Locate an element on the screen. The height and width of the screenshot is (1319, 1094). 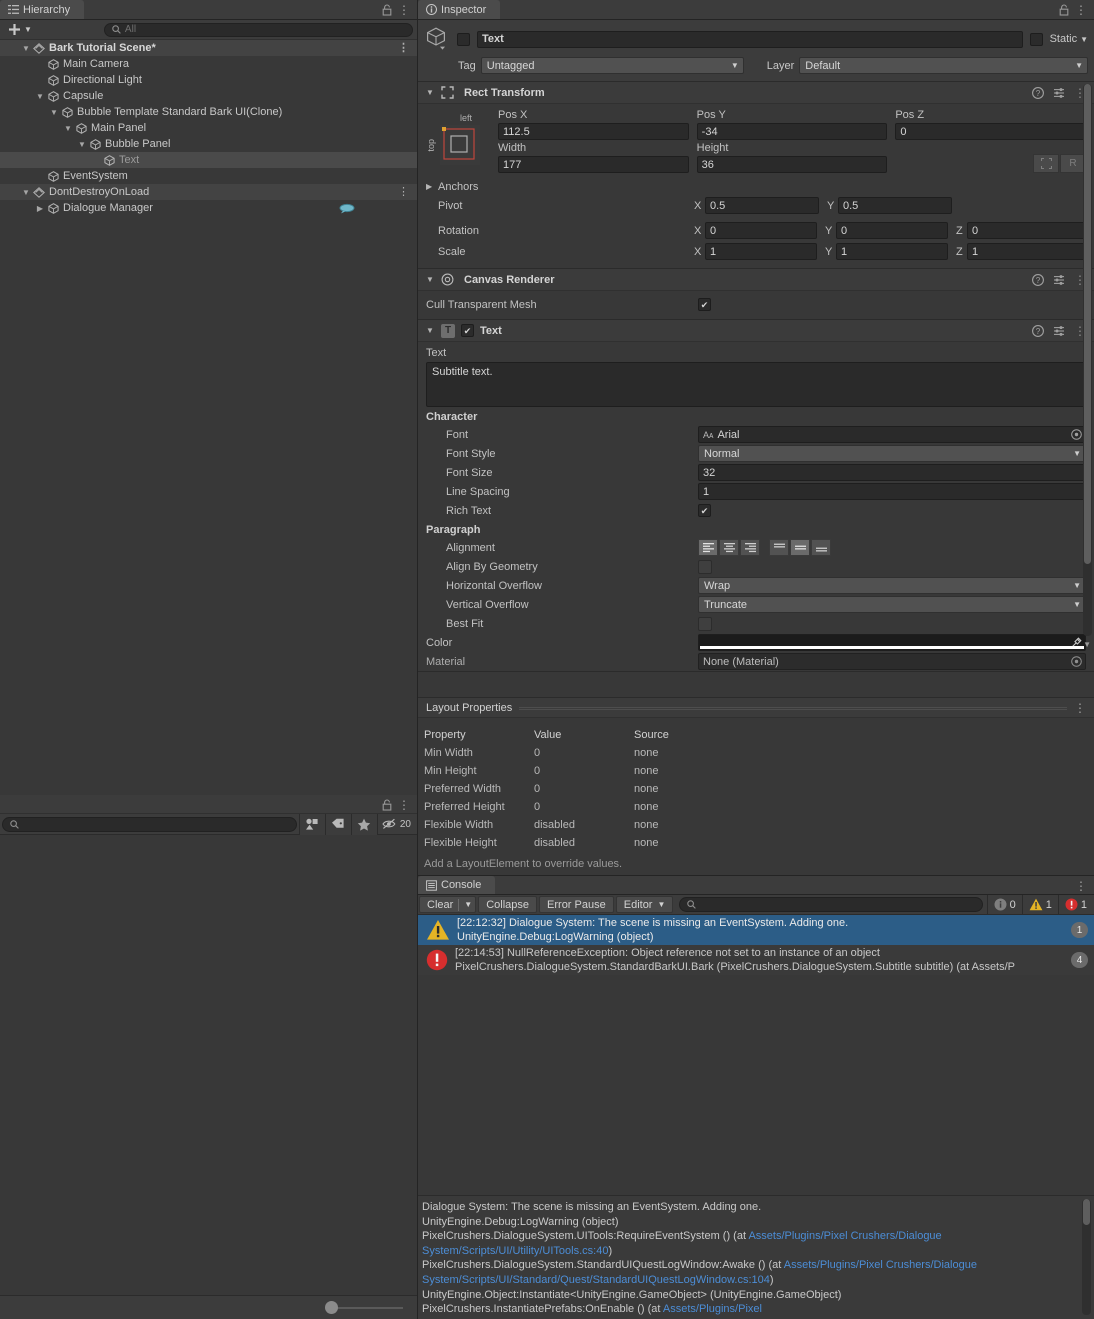
rotation-y-input: 0 is located at coordinates (892, 230).